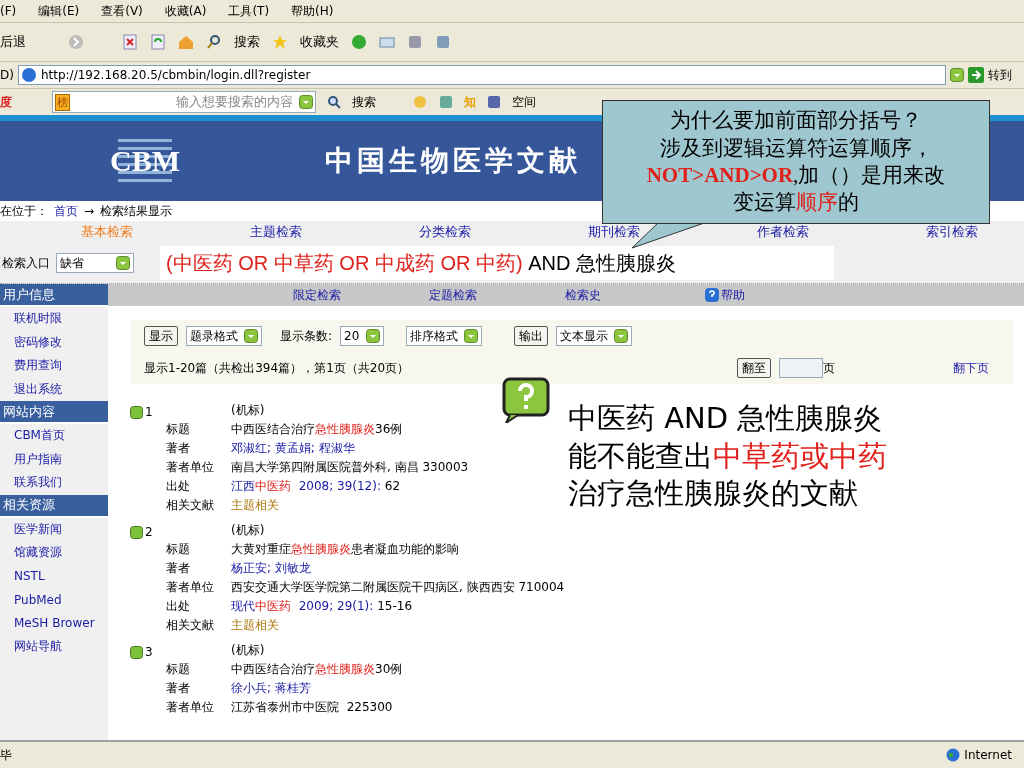  What do you see at coordinates (497, 263) in the screenshot?
I see `query-text: (中医药 OR 中草药 OR 中成药 OR 中药) AND 急性胰腺炎` at bounding box center [497, 263].